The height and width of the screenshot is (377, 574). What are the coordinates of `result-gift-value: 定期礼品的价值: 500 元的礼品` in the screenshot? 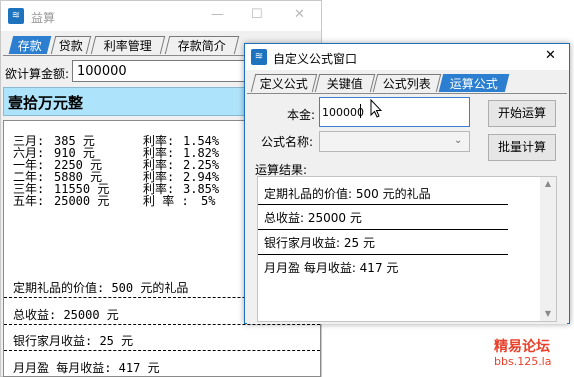 It's located at (347, 194).